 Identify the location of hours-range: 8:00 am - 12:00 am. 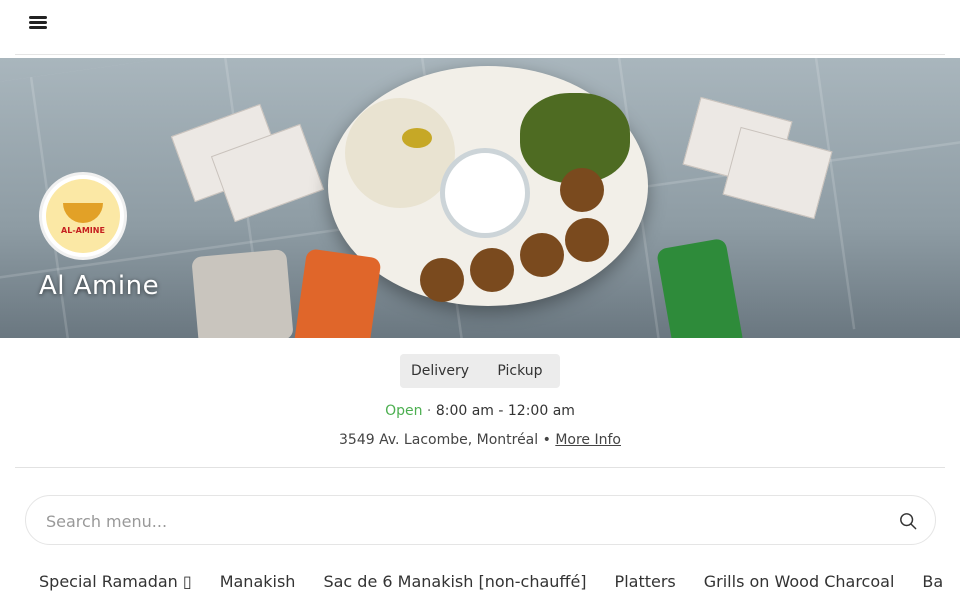
(505, 411).